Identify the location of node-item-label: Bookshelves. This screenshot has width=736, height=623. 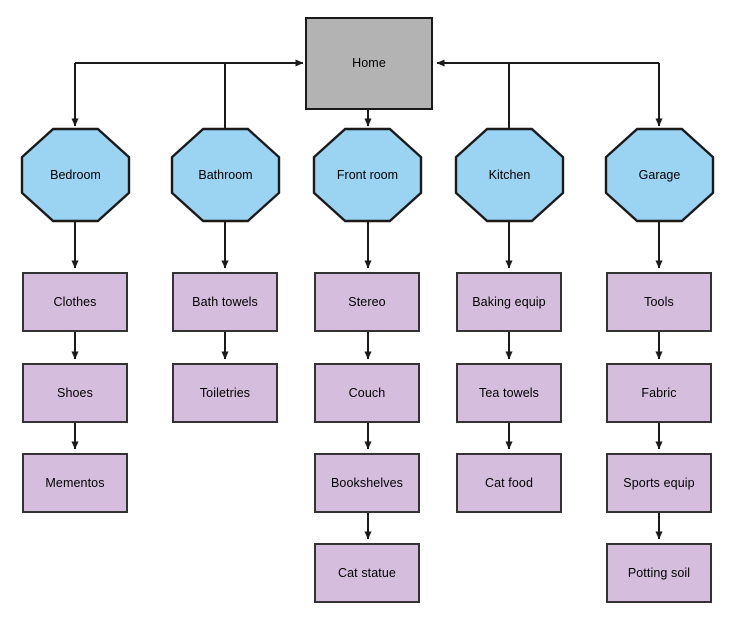
(367, 482).